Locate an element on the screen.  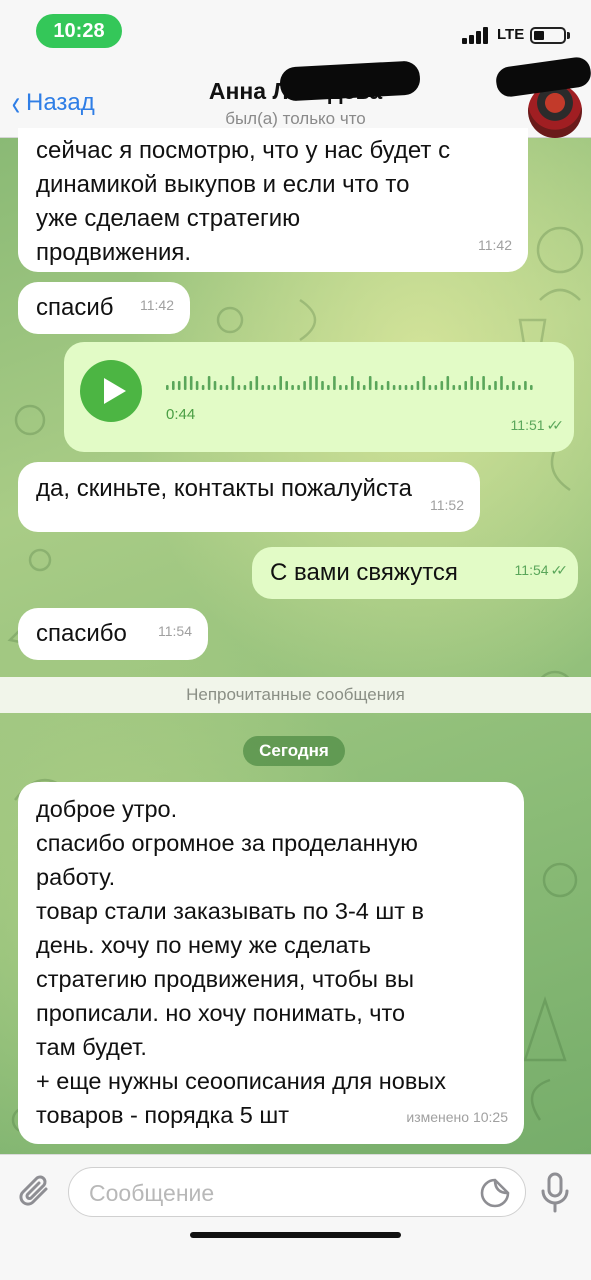
unread-messages-divider: Непрочитанные сообщения is located at coordinates (295, 695).